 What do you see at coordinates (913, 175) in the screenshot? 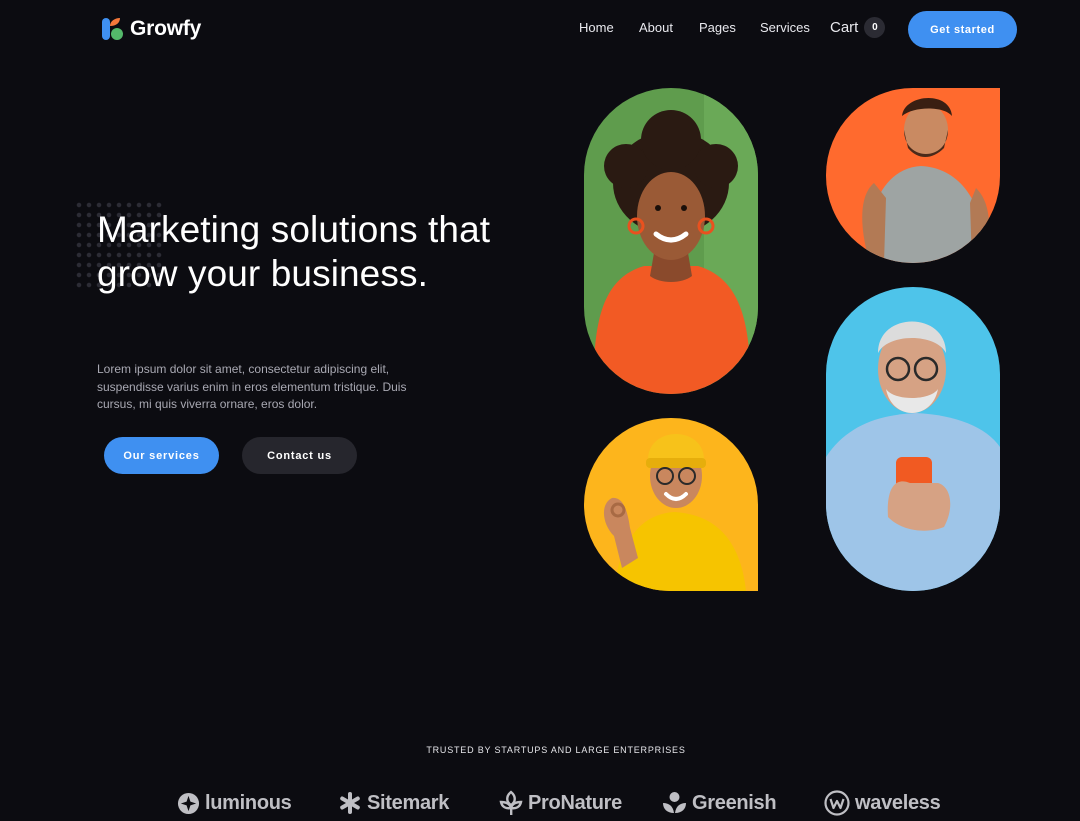
I see `bearded-man-photo` at bounding box center [913, 175].